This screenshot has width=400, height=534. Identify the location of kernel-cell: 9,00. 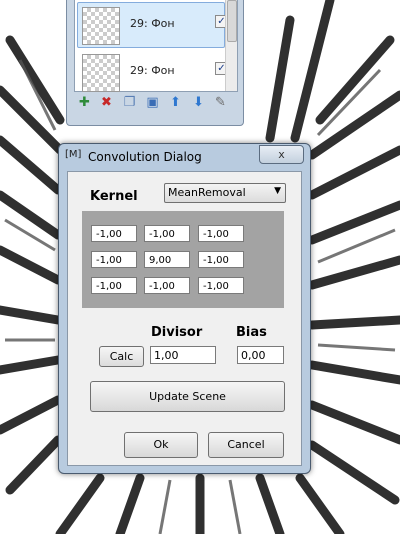
(167, 259).